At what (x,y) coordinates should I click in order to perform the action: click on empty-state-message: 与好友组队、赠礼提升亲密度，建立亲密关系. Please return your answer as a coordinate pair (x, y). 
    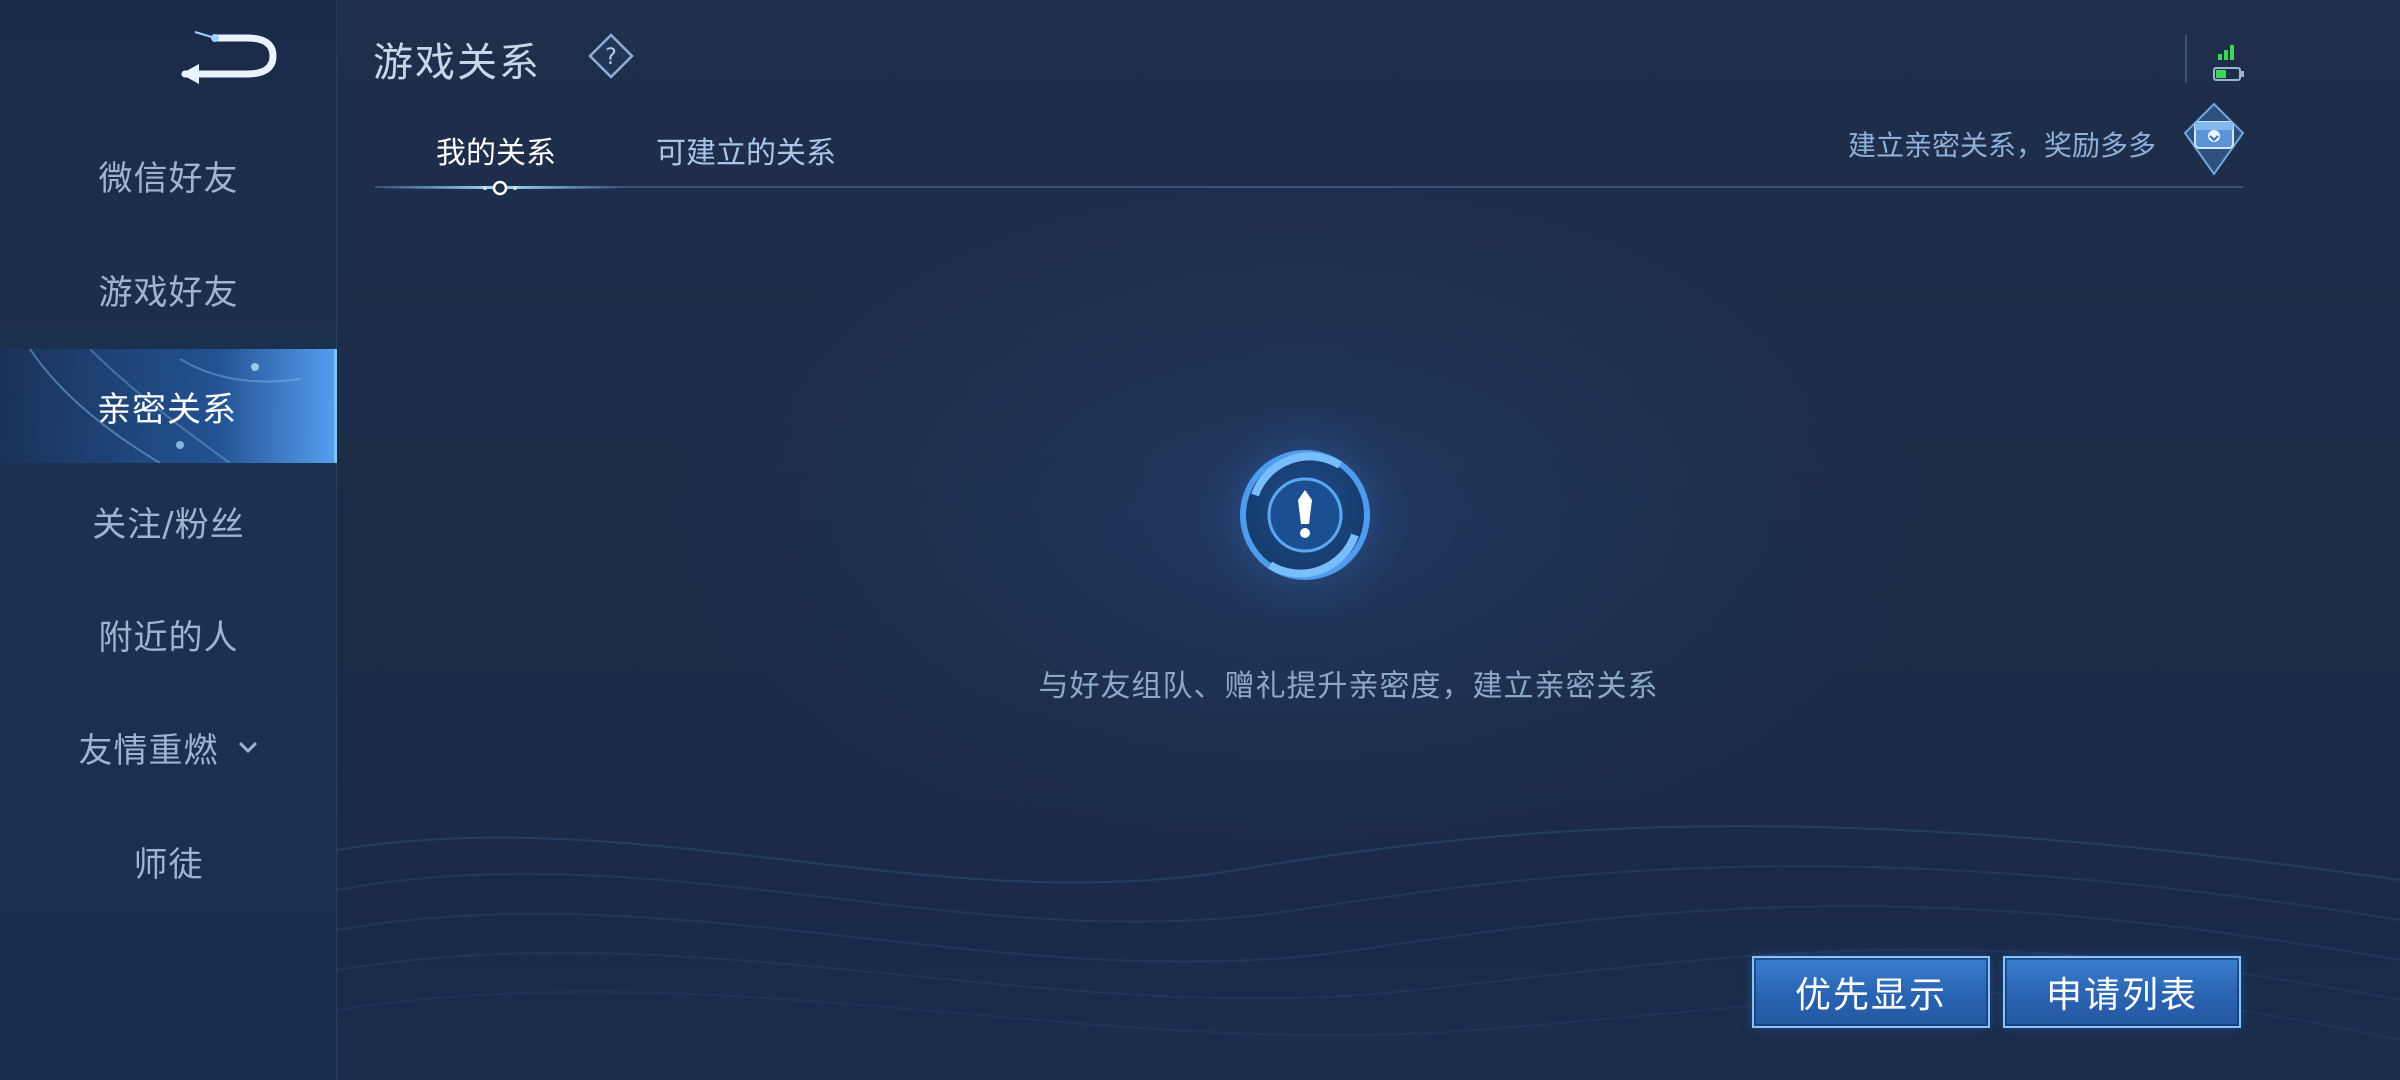
    Looking at the image, I should click on (1348, 686).